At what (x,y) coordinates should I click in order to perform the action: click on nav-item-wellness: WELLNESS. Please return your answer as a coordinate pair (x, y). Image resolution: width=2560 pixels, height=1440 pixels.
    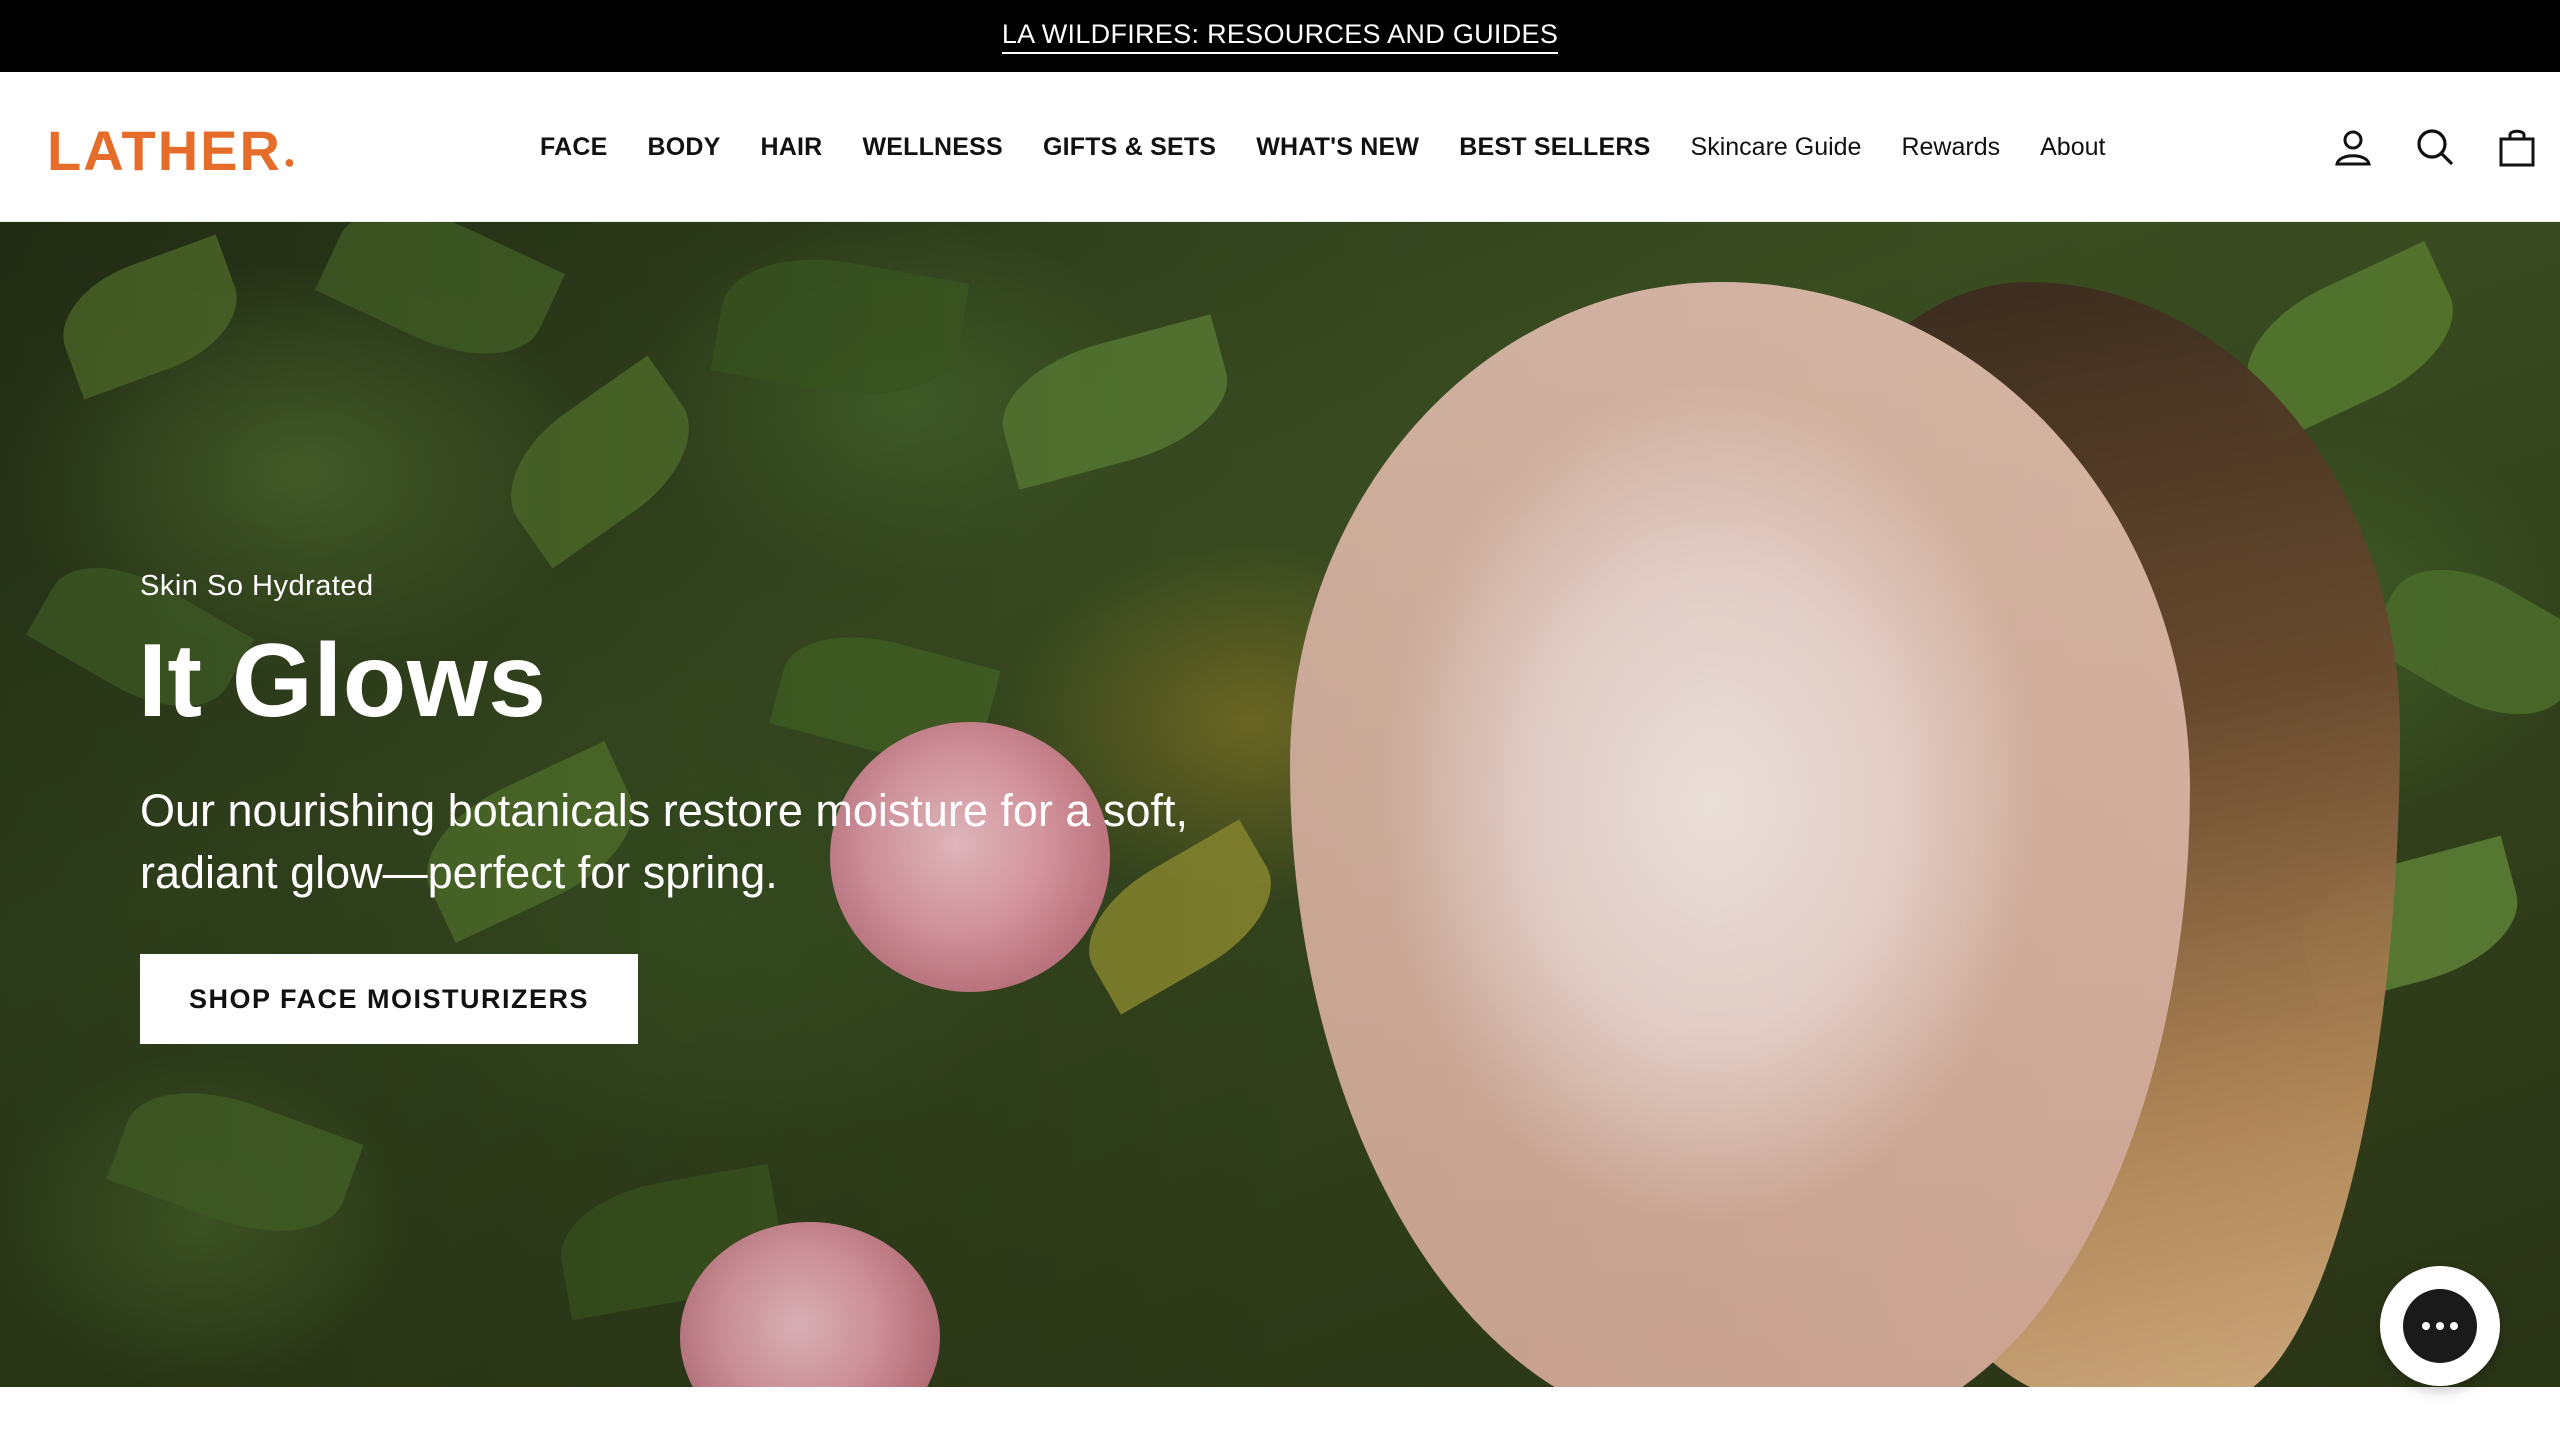
    Looking at the image, I should click on (932, 147).